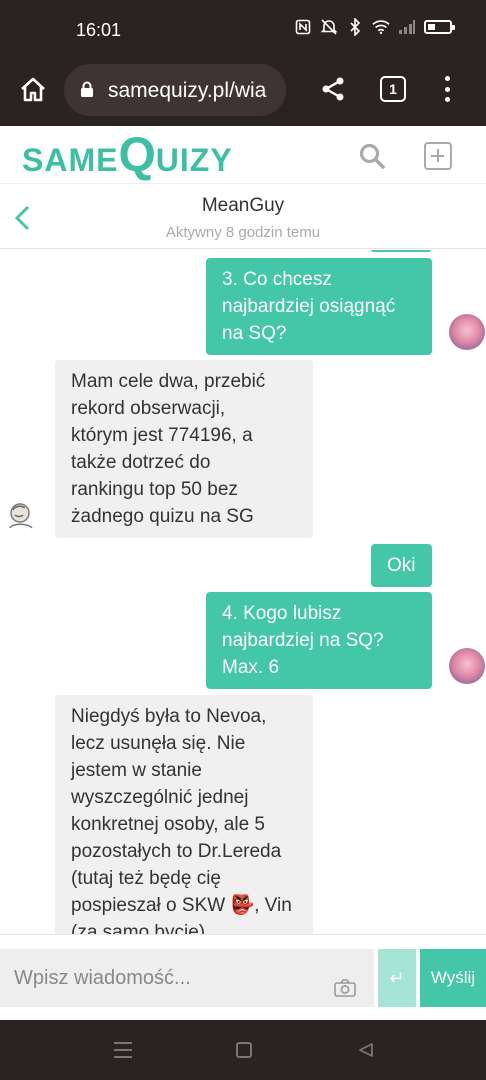 The height and width of the screenshot is (1080, 486). I want to click on more-menu-icon, so click(447, 89).